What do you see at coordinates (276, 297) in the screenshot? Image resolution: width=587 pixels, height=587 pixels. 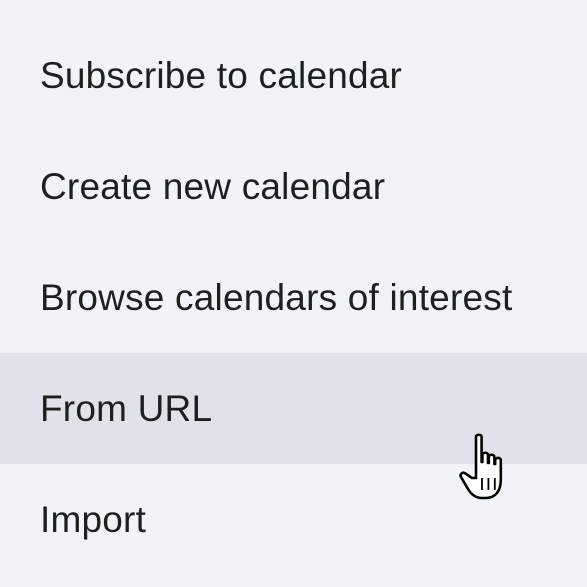 I see `menu-item-label: Browse calendars of interest` at bounding box center [276, 297].